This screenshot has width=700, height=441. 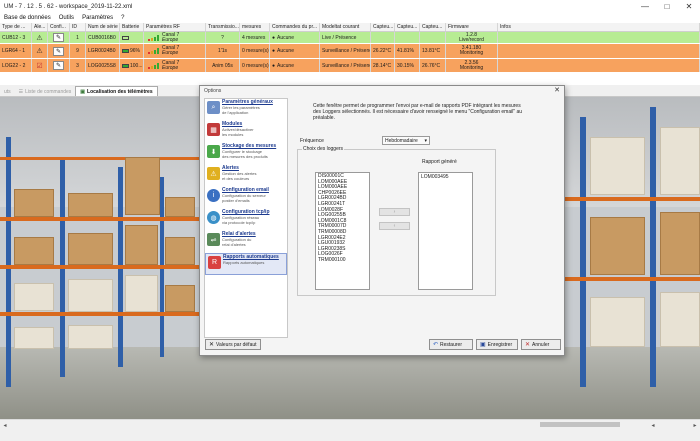 I want to click on col-id: ID, so click(x=78, y=27).